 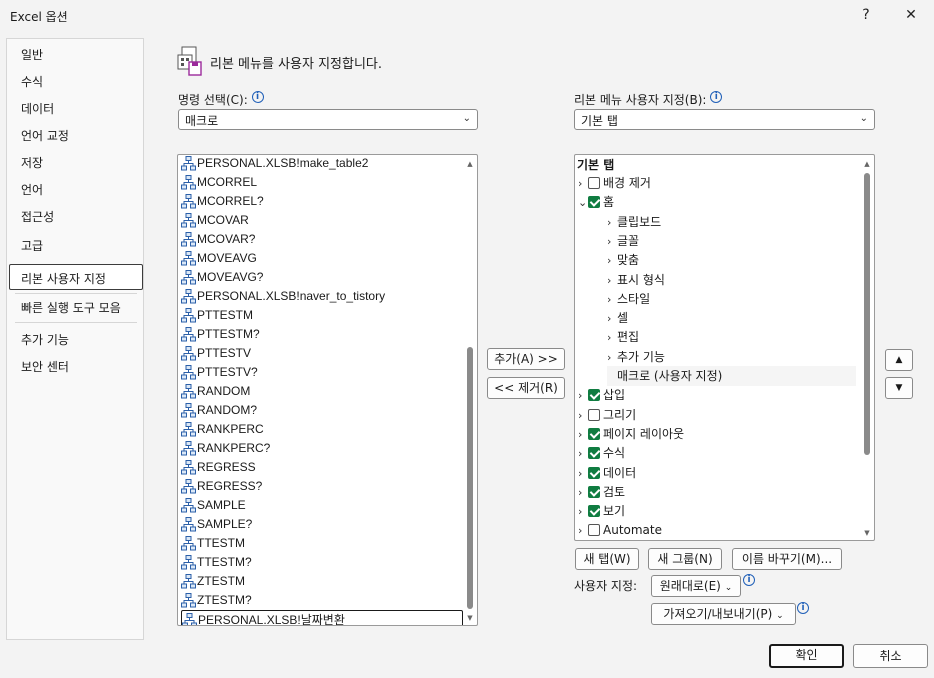 I want to click on command-item: ZTESTM?, so click(x=216, y=600).